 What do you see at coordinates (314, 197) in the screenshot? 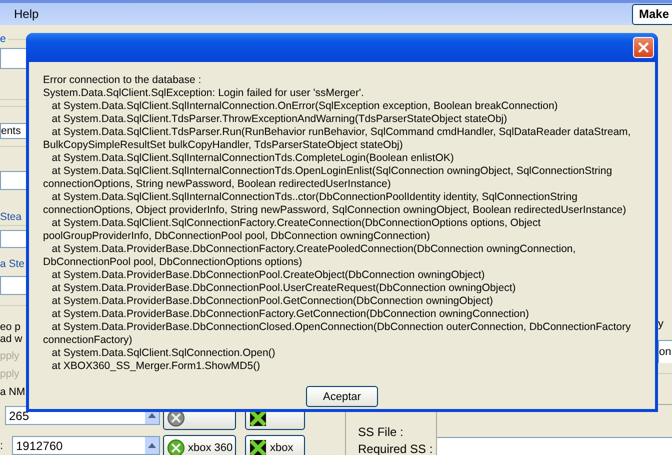
I see `error-message-line: at System.Data.SqlClient.SqlInternalConnectionTds..ctor(DbConnectionPoolIdentity identity, SqlConnectionString` at bounding box center [314, 197].